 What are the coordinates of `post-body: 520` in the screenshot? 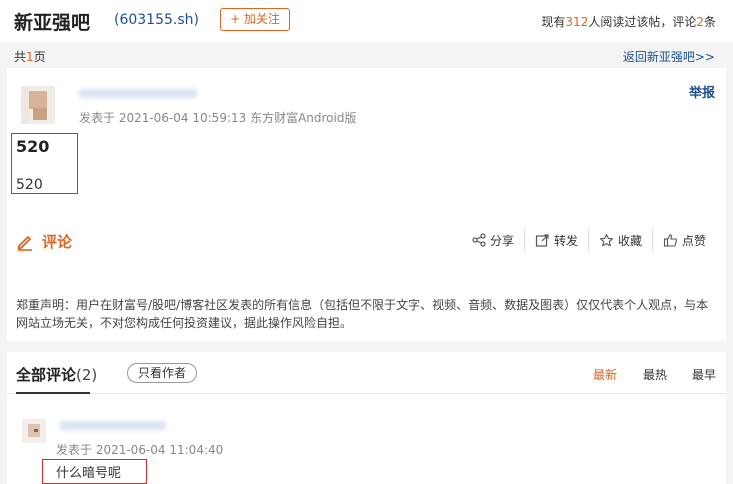 It's located at (29, 185).